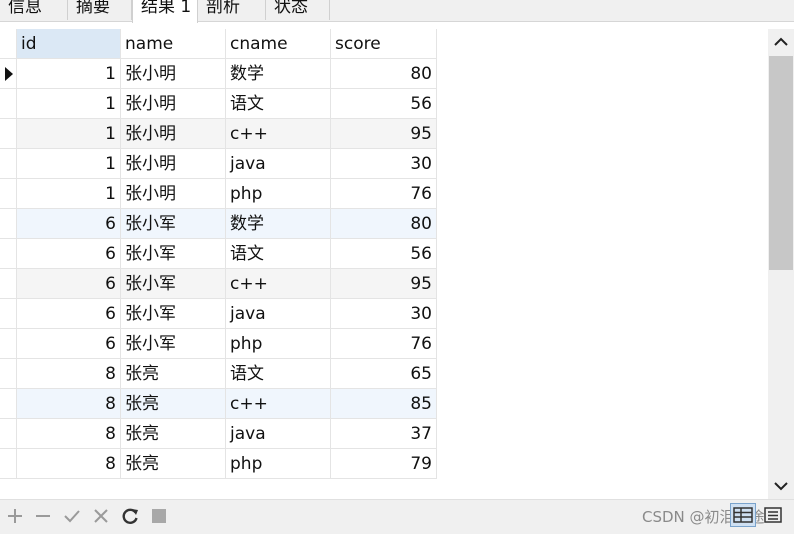  Describe the element at coordinates (34, 10) in the screenshot. I see `tab-info: 信息` at that location.